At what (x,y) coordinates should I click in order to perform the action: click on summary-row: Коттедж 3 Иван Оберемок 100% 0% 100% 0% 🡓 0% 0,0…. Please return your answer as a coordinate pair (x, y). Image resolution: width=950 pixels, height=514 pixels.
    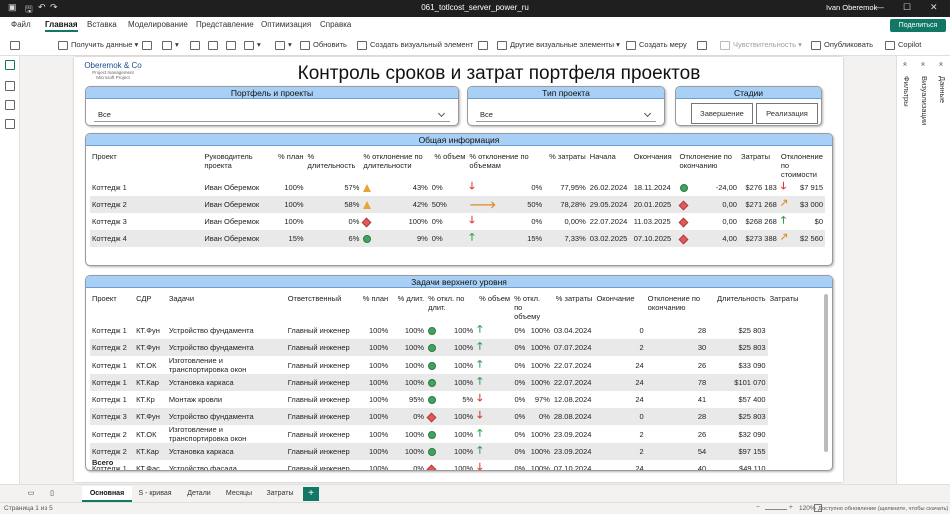
    Looking at the image, I should click on (457, 221).